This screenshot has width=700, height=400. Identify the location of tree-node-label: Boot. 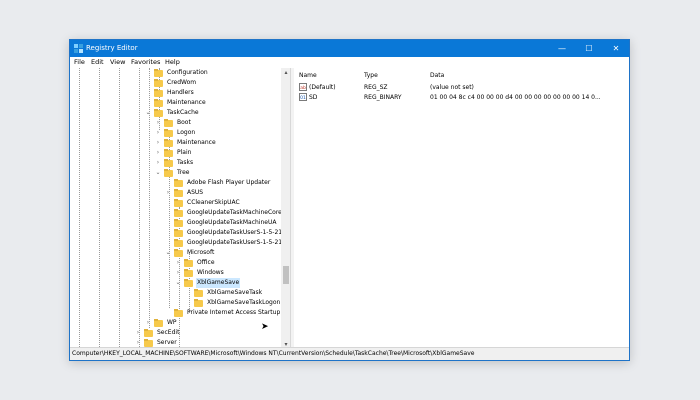
(184, 122).